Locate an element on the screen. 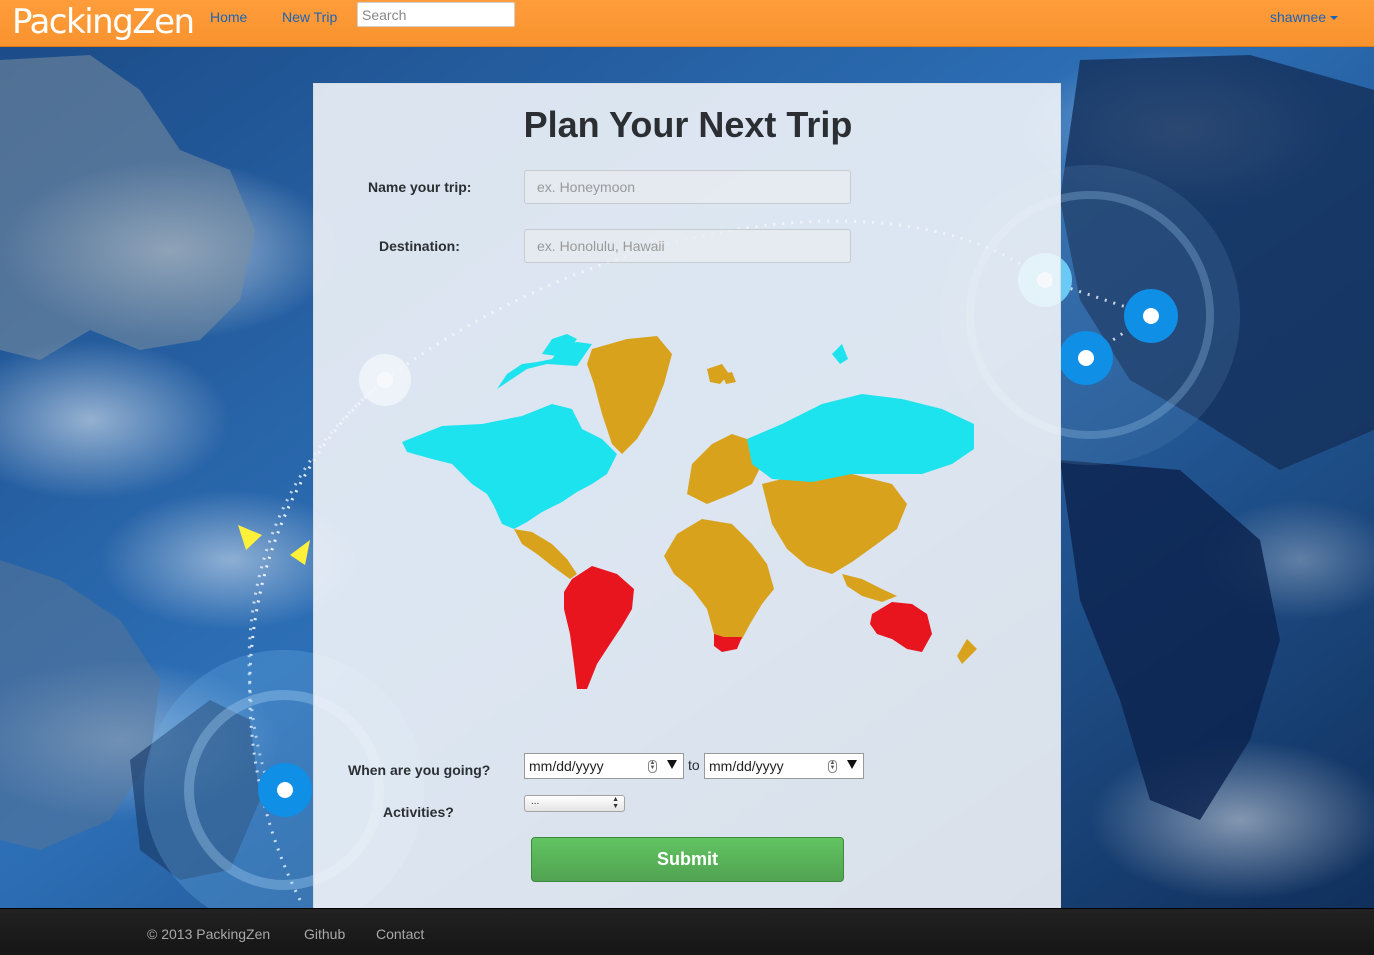  search-input is located at coordinates (436, 14).